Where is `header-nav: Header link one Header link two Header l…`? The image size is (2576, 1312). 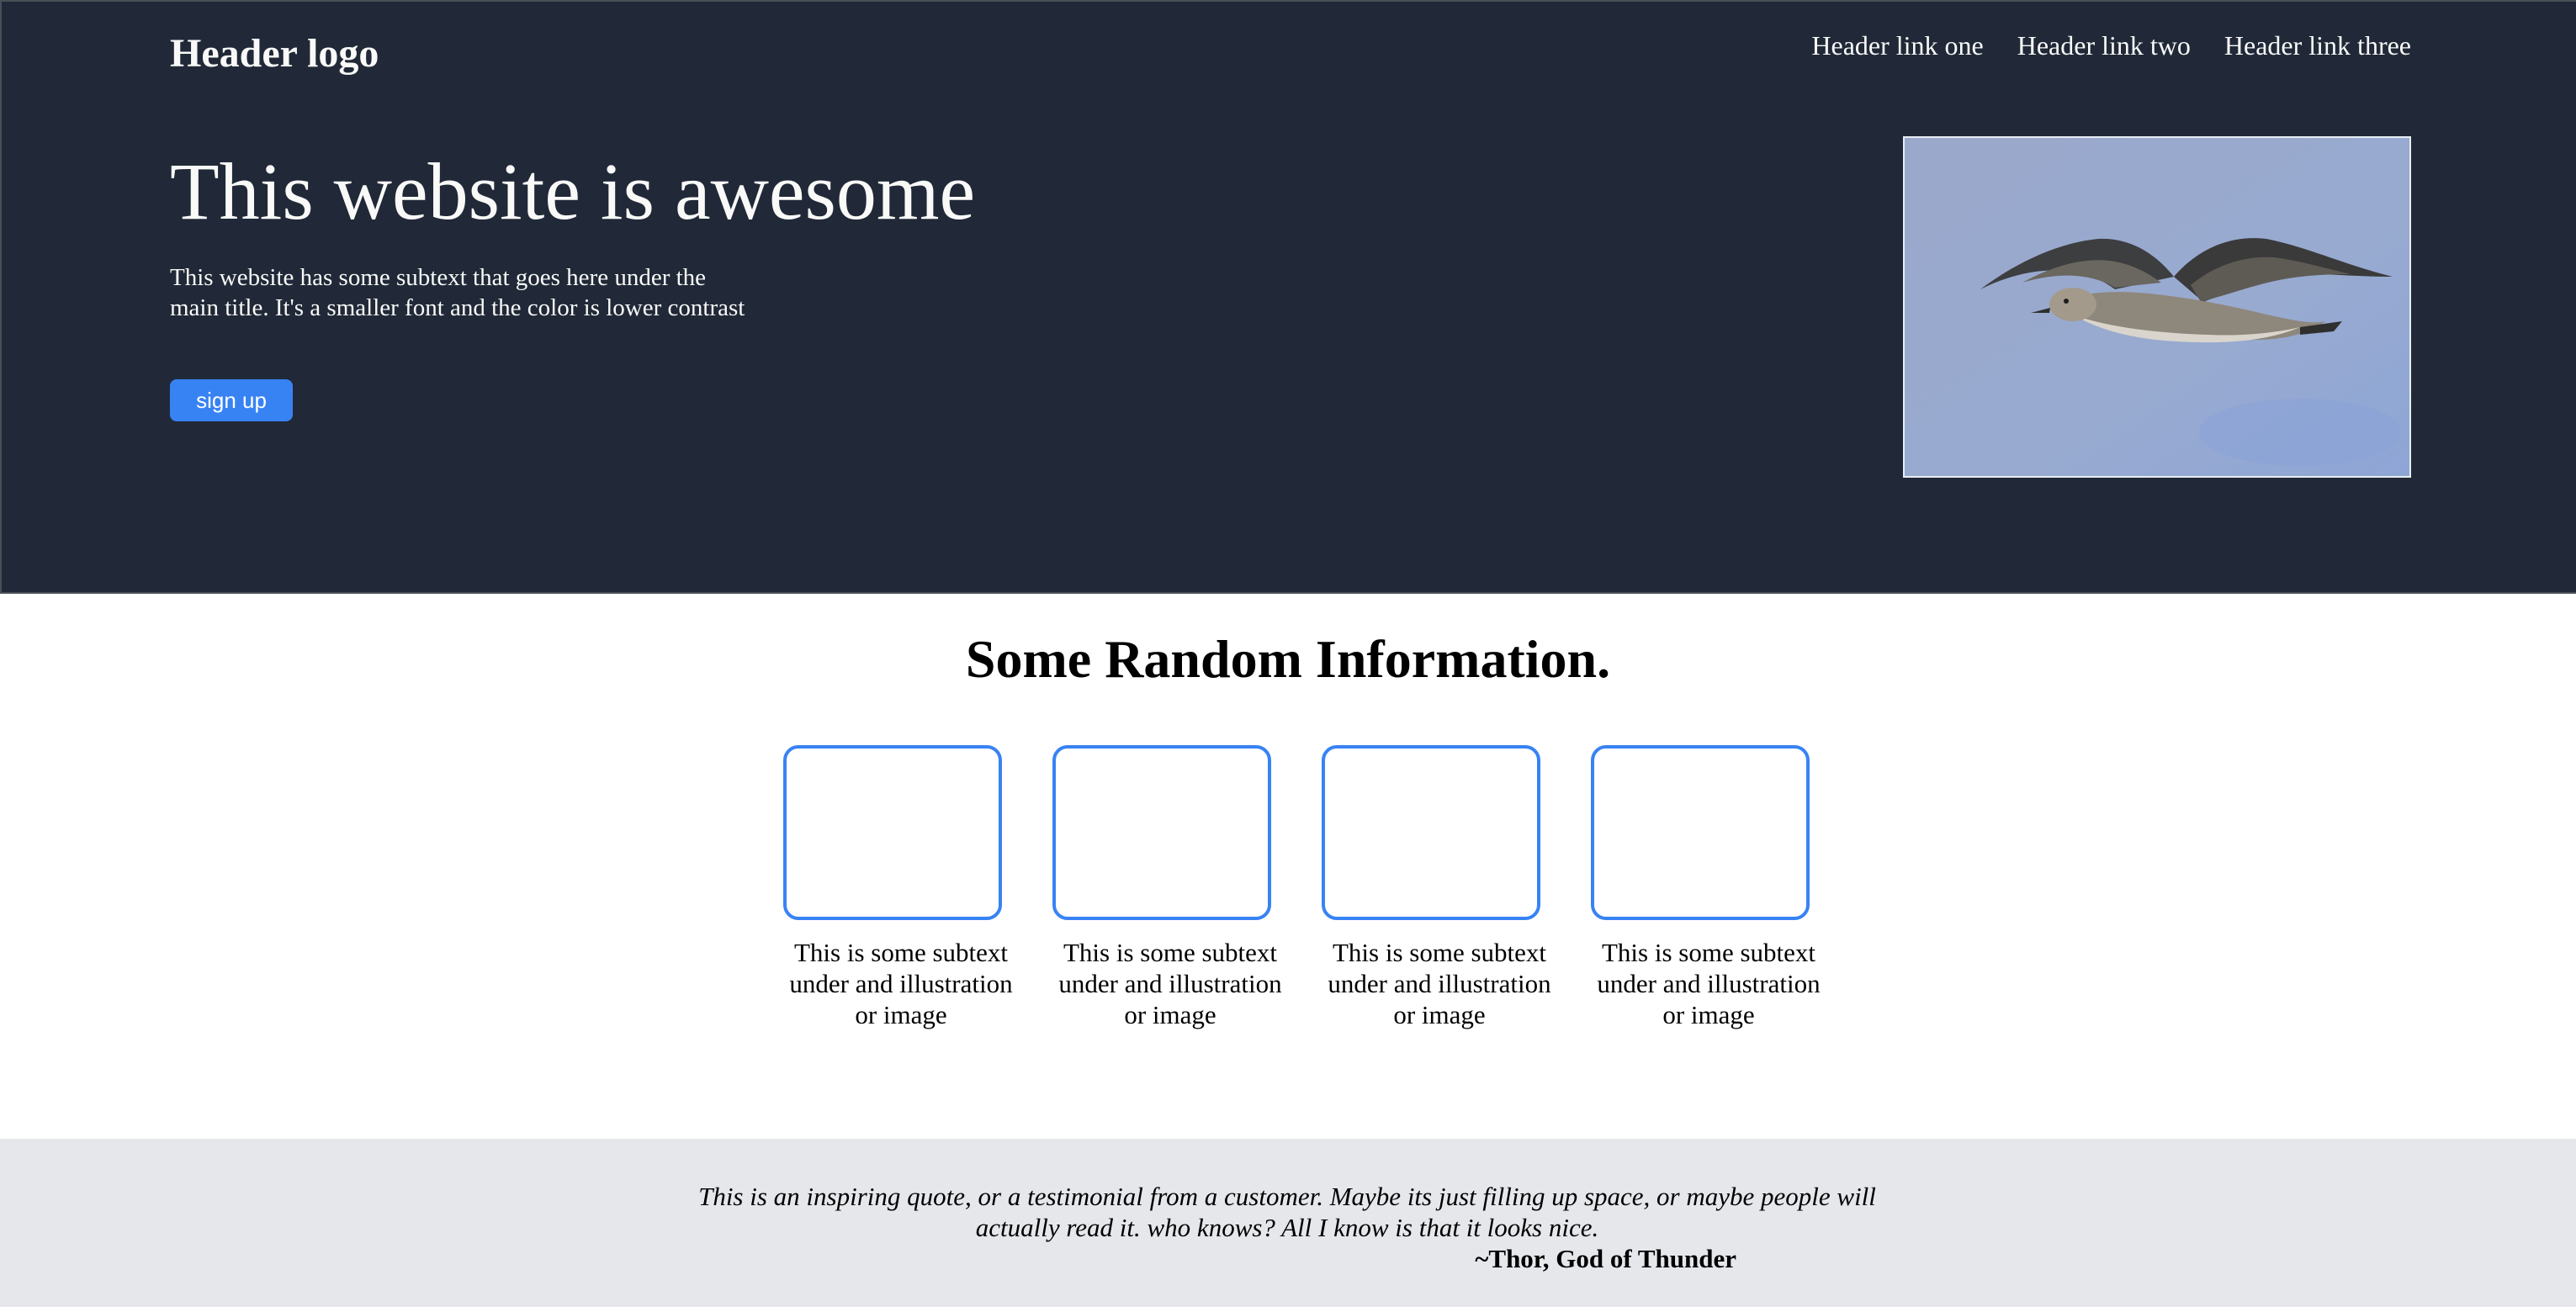
header-nav: Header link one Header link two Header l… is located at coordinates (2111, 45).